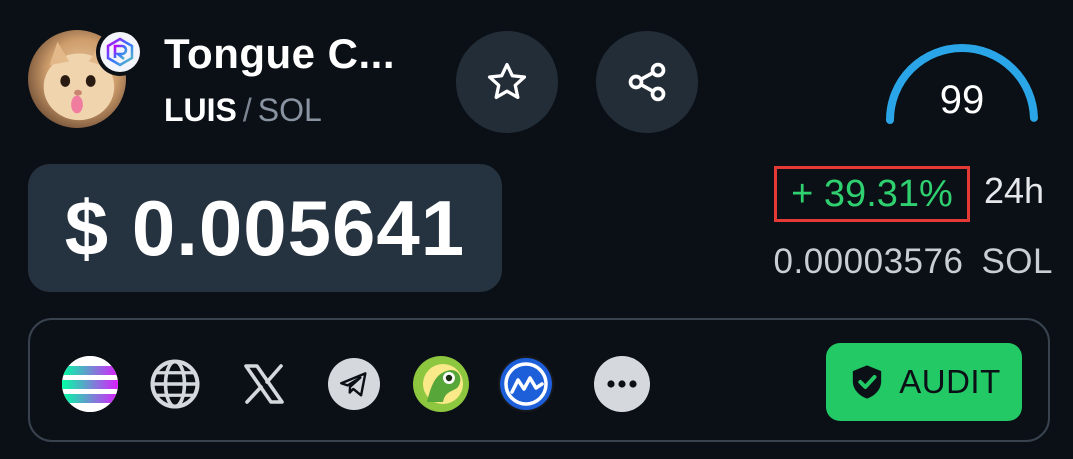 This screenshot has width=1073, height=459. I want to click on shield-check-icon, so click(867, 382).